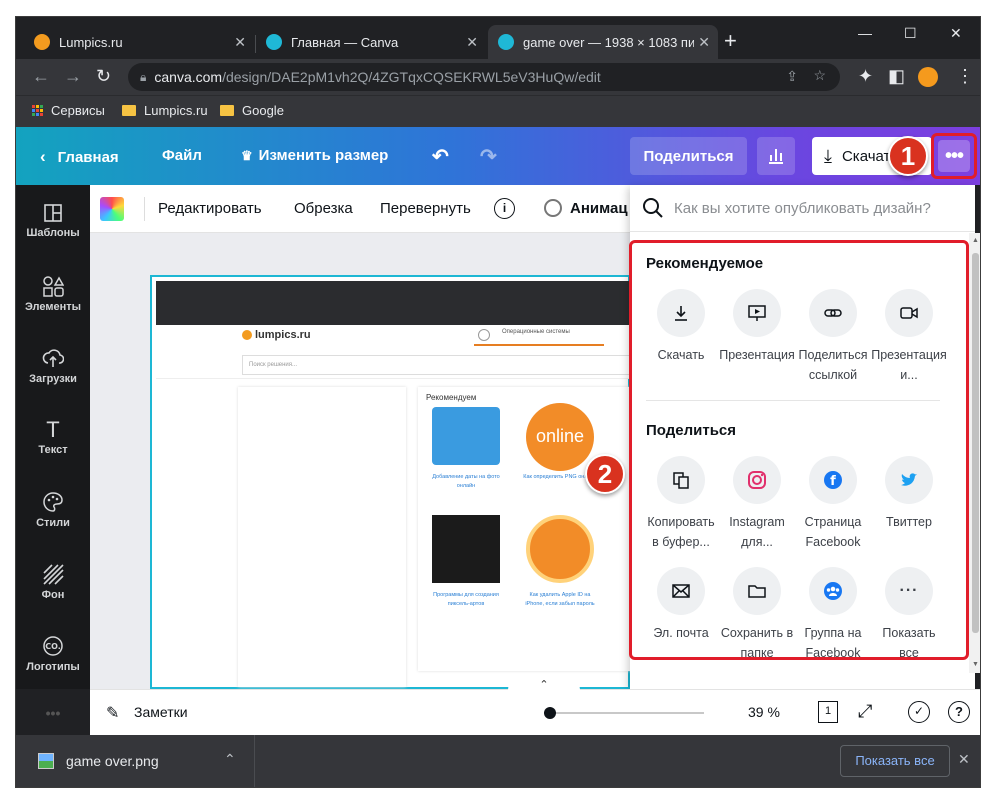 The width and height of the screenshot is (998, 805). I want to click on notes-icon: ✎, so click(112, 713).